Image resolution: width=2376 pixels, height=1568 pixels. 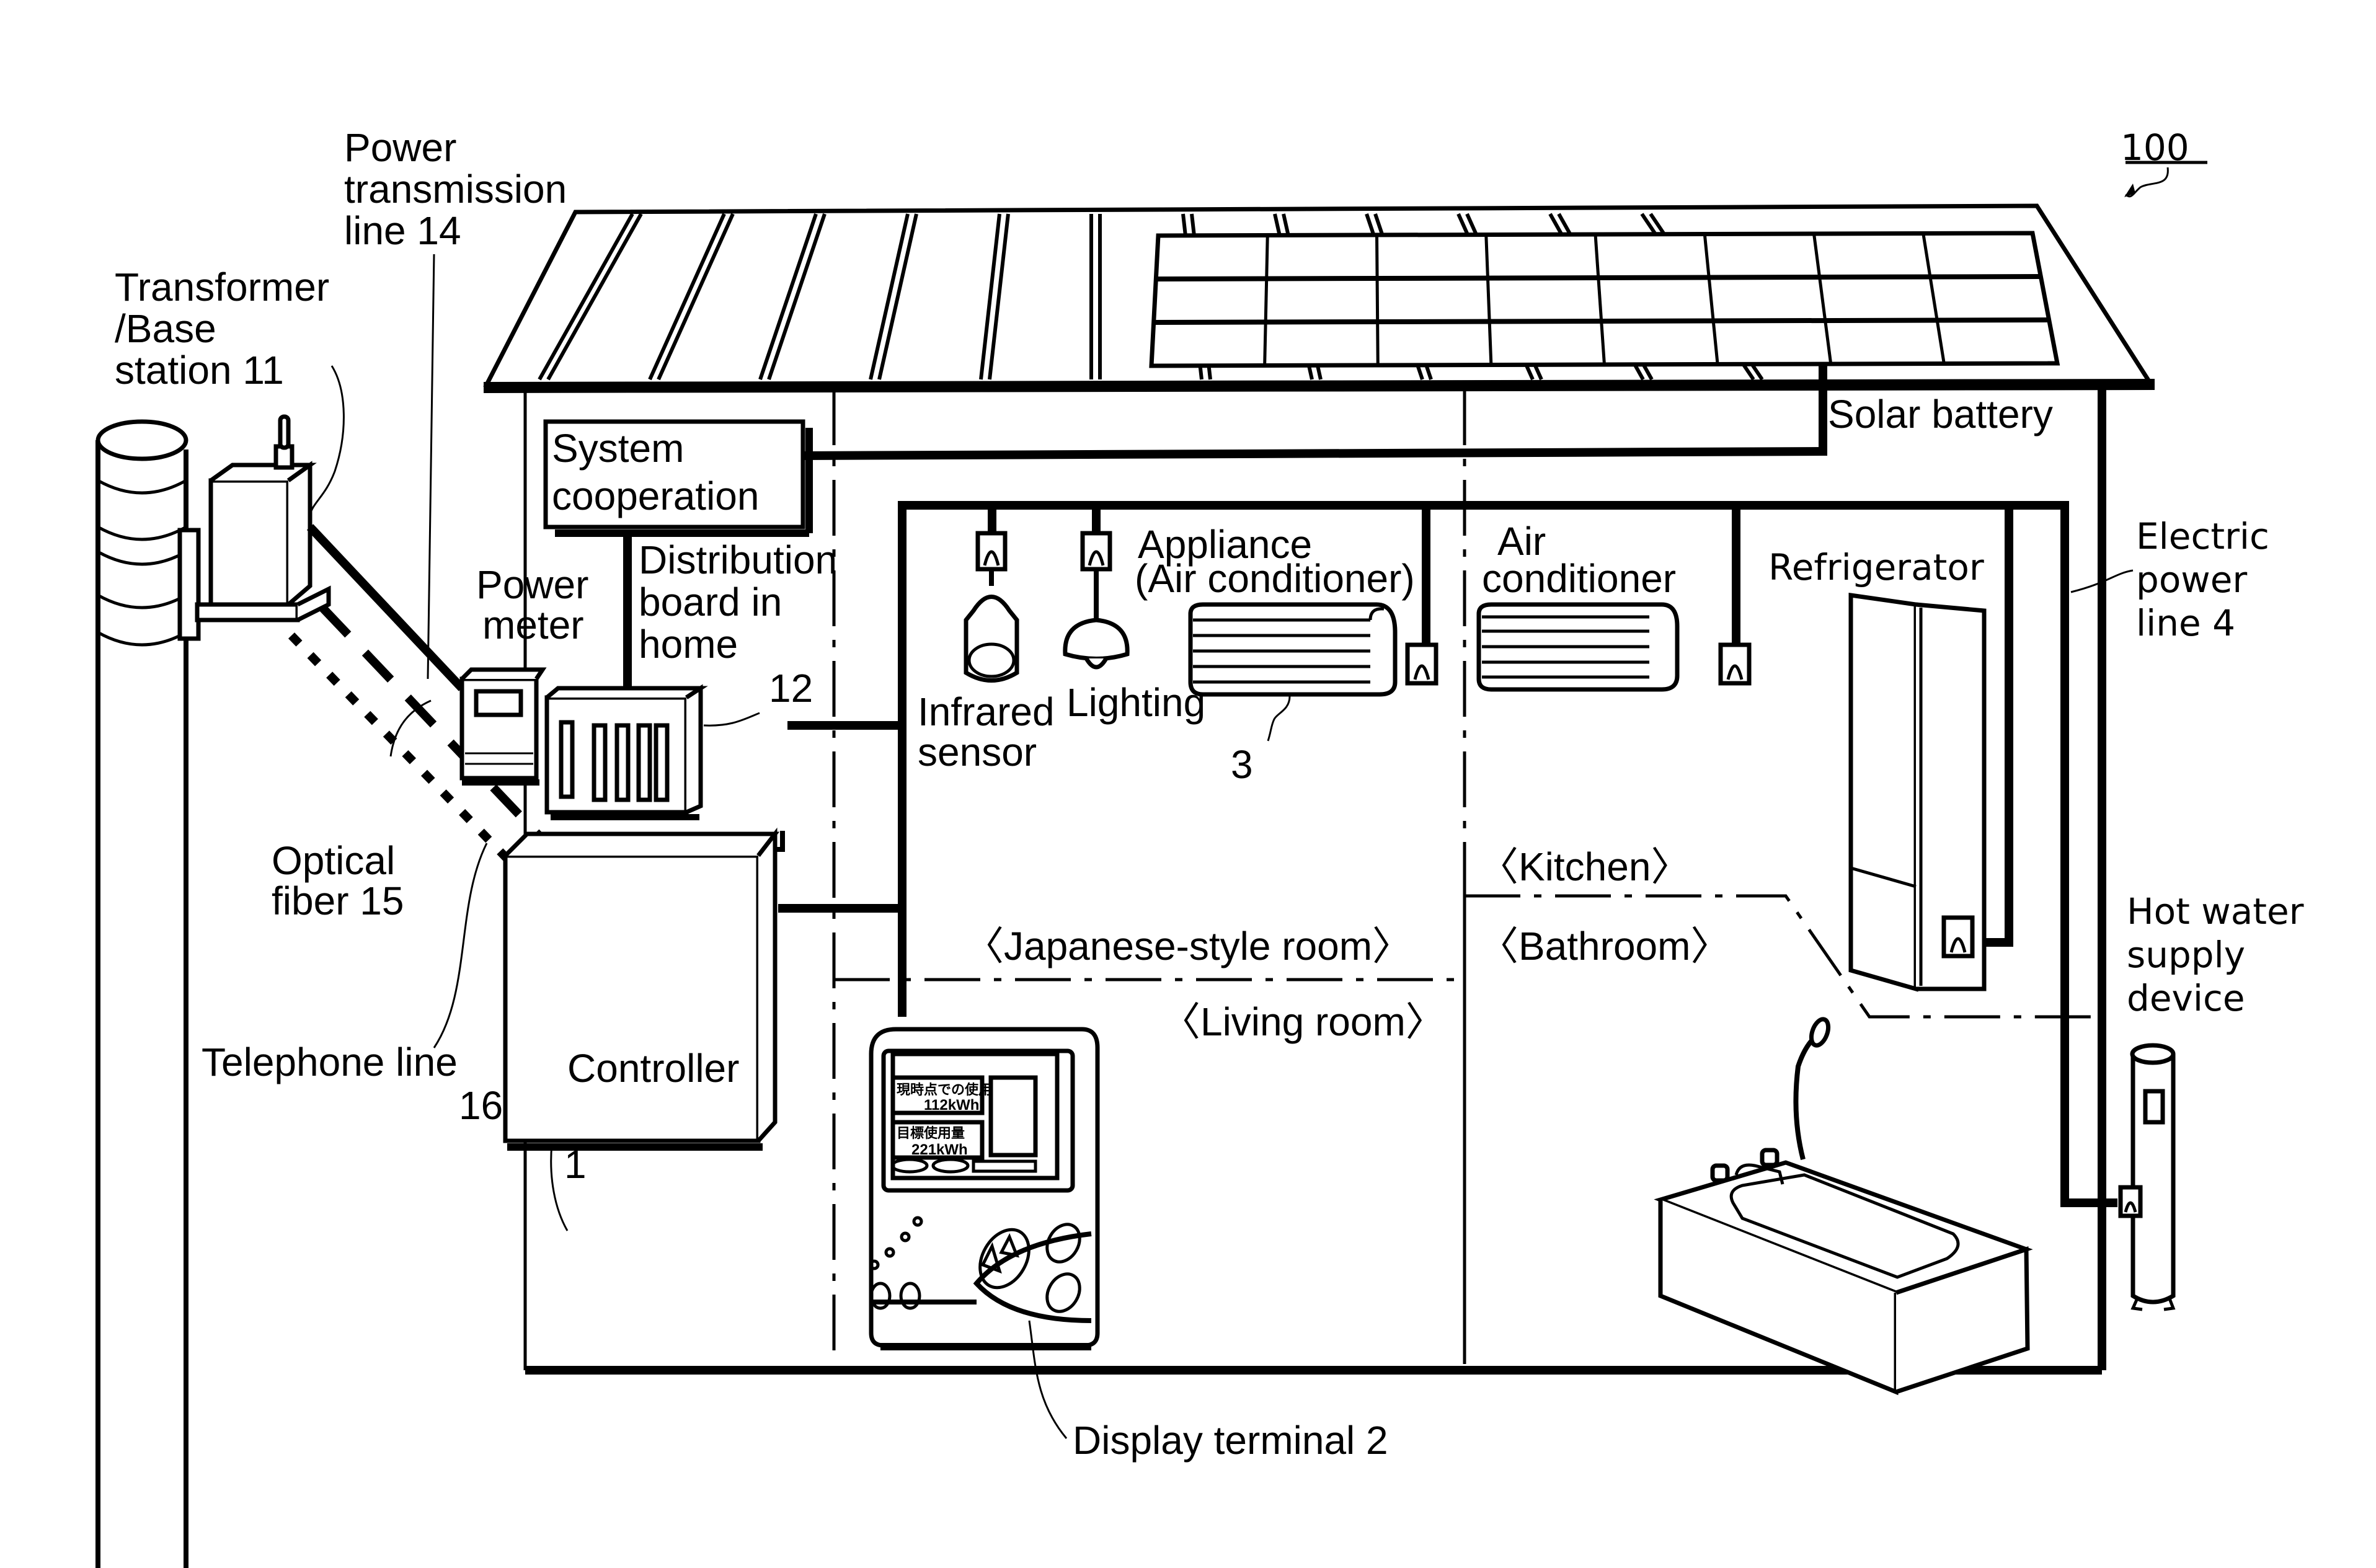 I want to click on controller-ref: 1, so click(x=576, y=1164).